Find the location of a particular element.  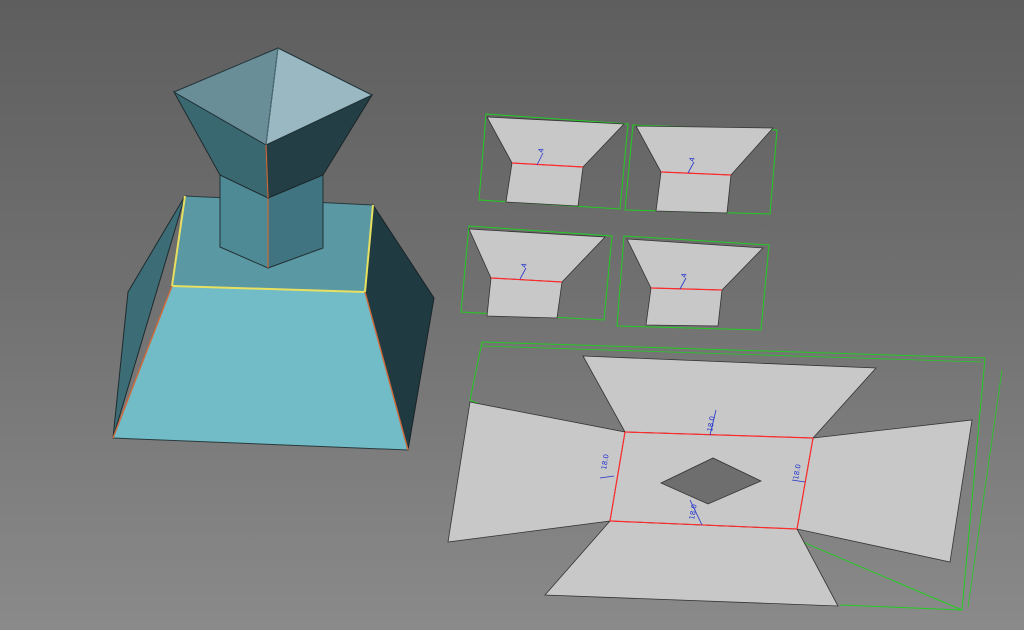

hopper-top-part is located at coordinates (273, 123).